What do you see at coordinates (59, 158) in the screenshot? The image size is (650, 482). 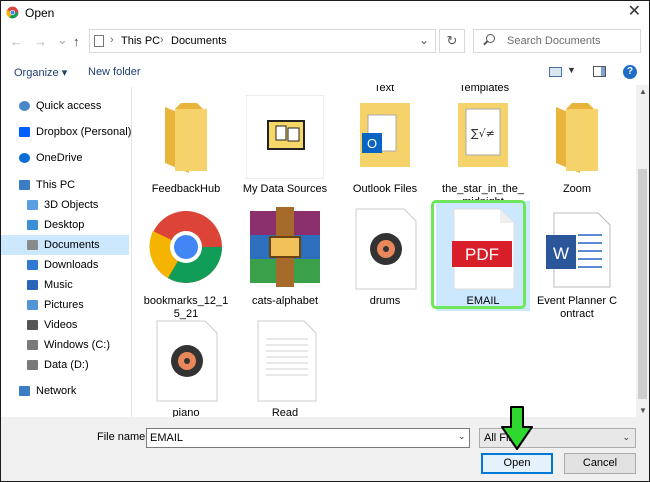 I see `sidebar-item-label: OneDrive` at bounding box center [59, 158].